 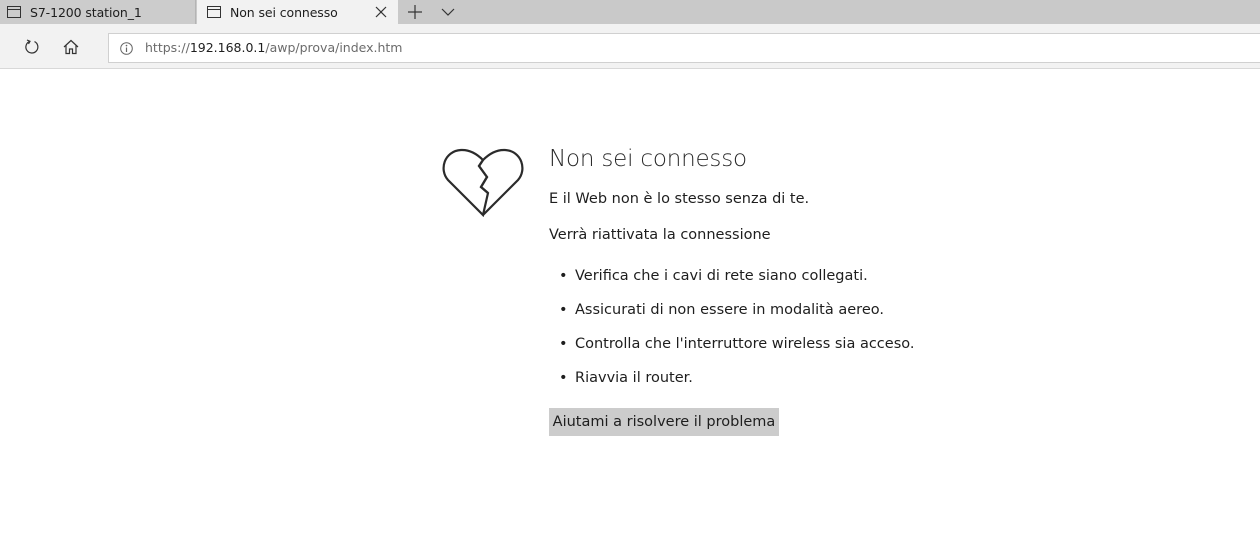 What do you see at coordinates (679, 199) in the screenshot?
I see `error-subtitle: E il Web non è lo stesso senza di te.` at bounding box center [679, 199].